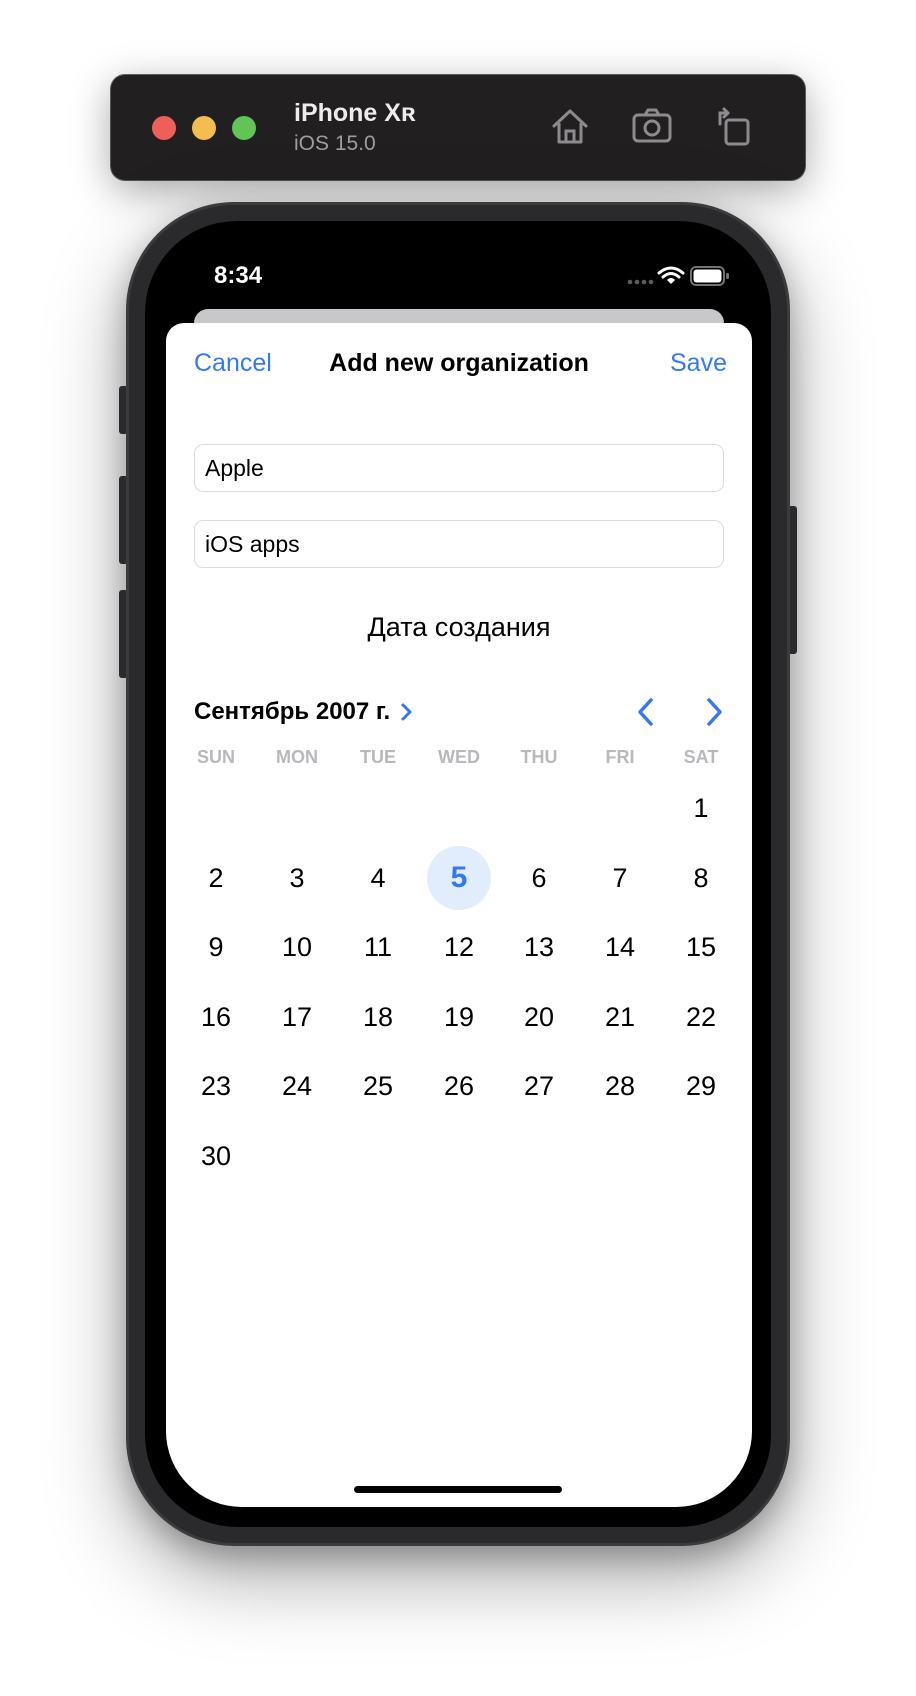 The width and height of the screenshot is (916, 1696). Describe the element at coordinates (539, 1086) in the screenshot. I see `calendar-day: 27` at that location.